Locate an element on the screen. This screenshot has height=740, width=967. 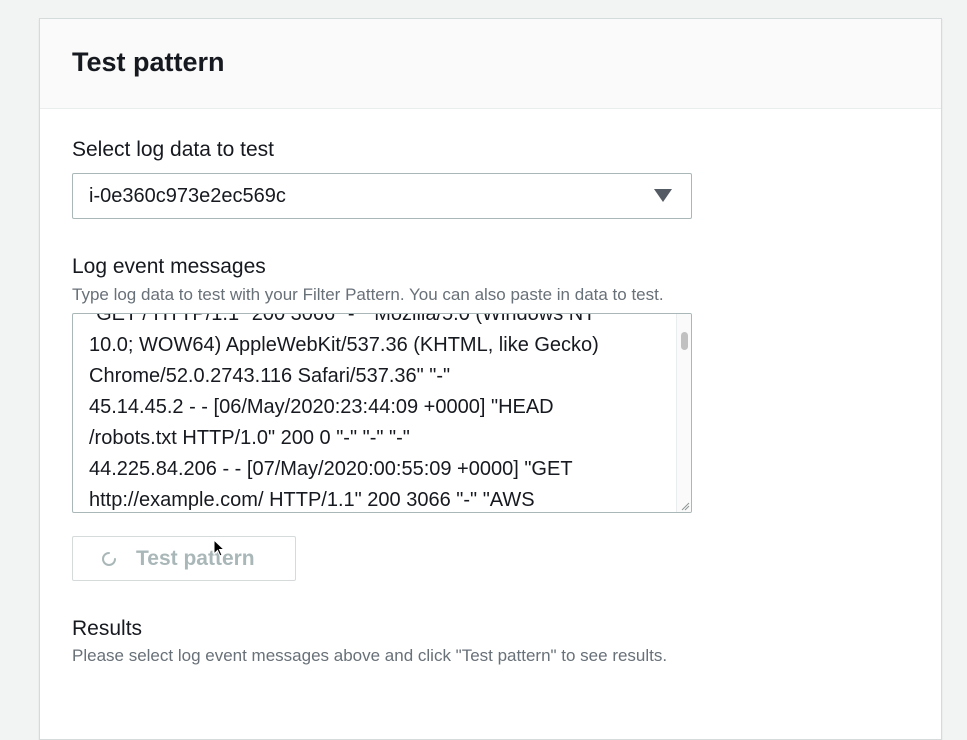
log-line: /robots.txt HTTP/1.0" 200 0 "-" "-" "-" is located at coordinates (249, 438).